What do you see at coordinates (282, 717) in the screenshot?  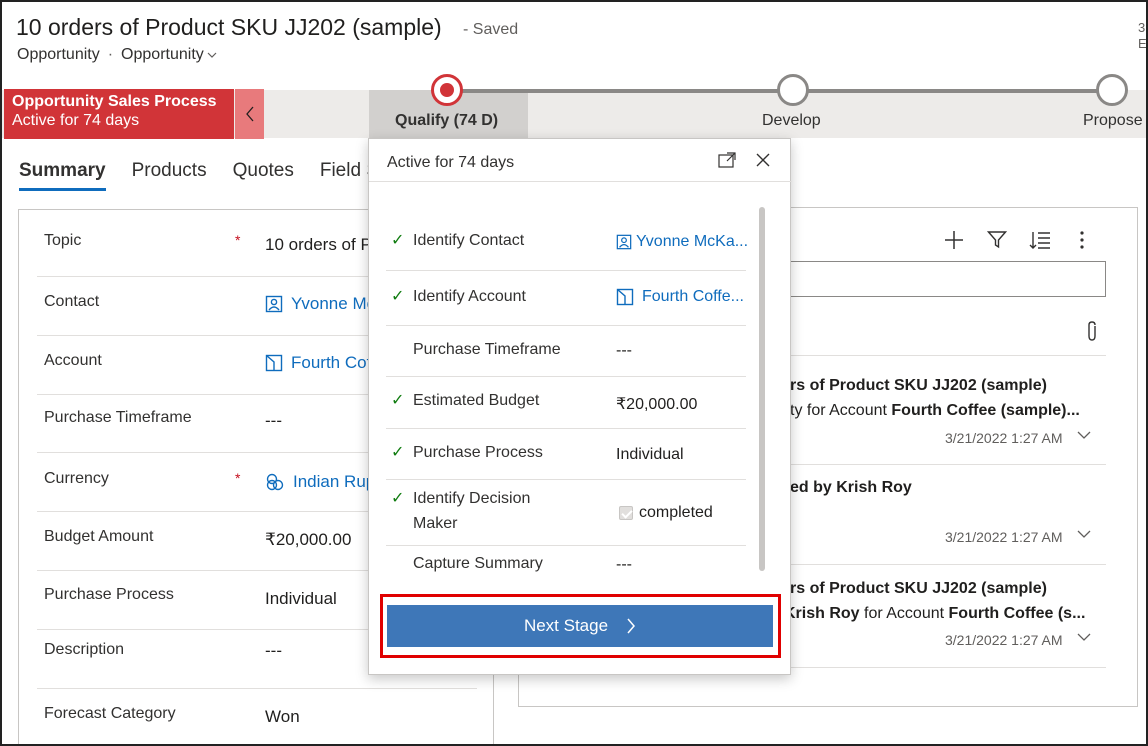 I see `field-value-forecast-category: Won` at bounding box center [282, 717].